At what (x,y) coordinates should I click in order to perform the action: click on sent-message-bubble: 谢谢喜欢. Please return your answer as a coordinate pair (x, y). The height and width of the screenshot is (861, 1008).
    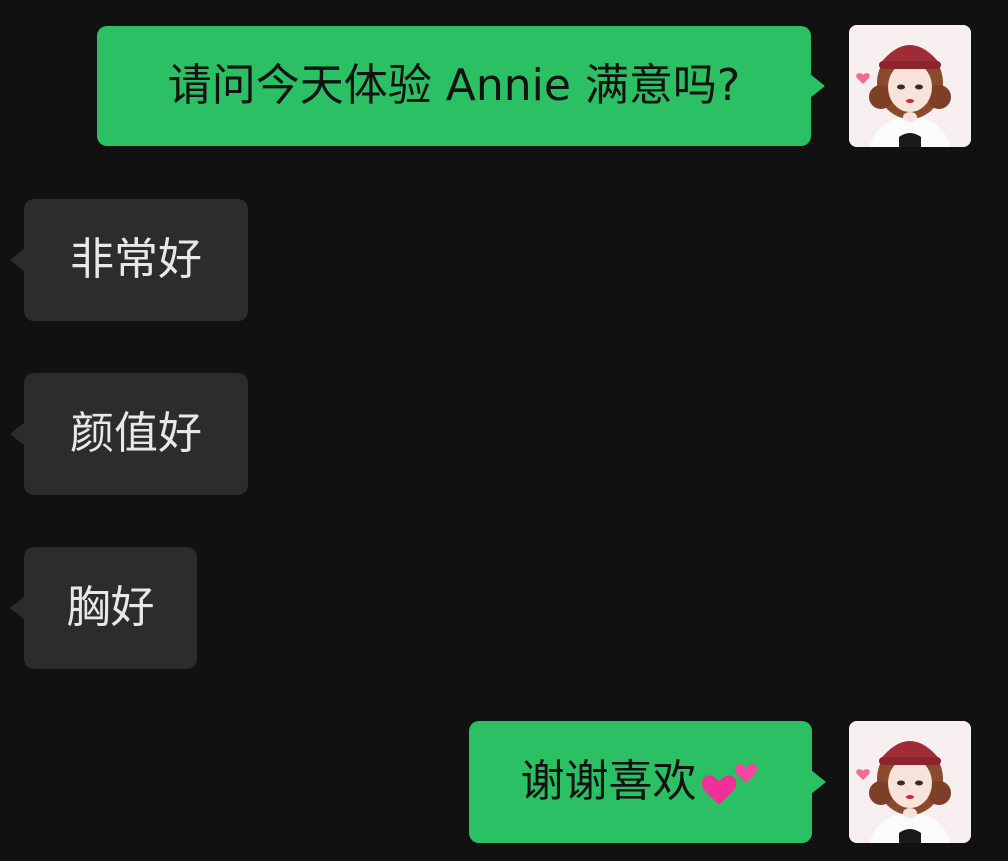
    Looking at the image, I should click on (647, 782).